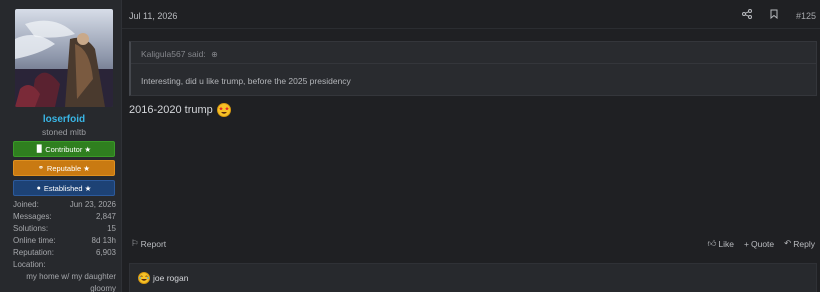  I want to click on message-text: 2016-2020 trump, so click(171, 110).